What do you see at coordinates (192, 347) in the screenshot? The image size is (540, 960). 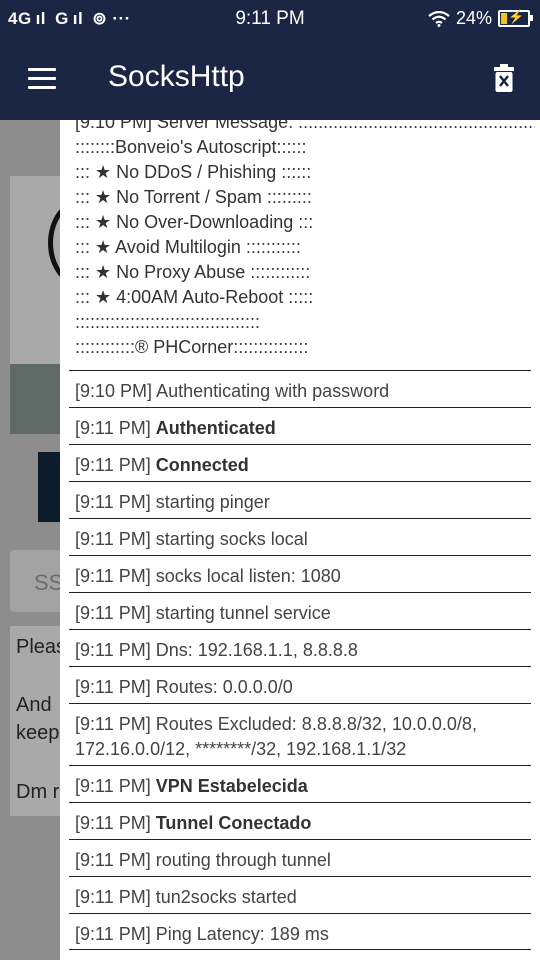 I see `server-message-line: ::::::::::::® PHCorner:::::::::::::::` at bounding box center [192, 347].